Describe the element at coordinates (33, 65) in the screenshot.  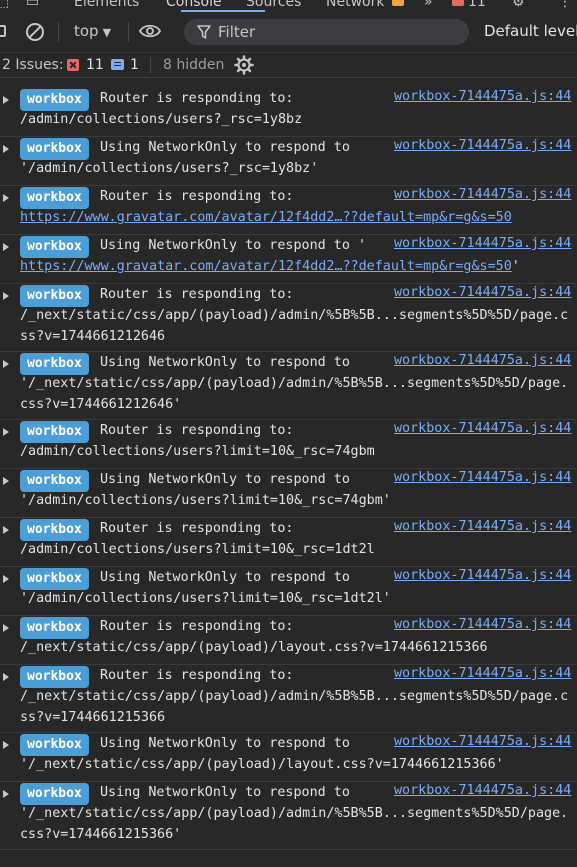
I see `issues-label: 2 Issues:` at that location.